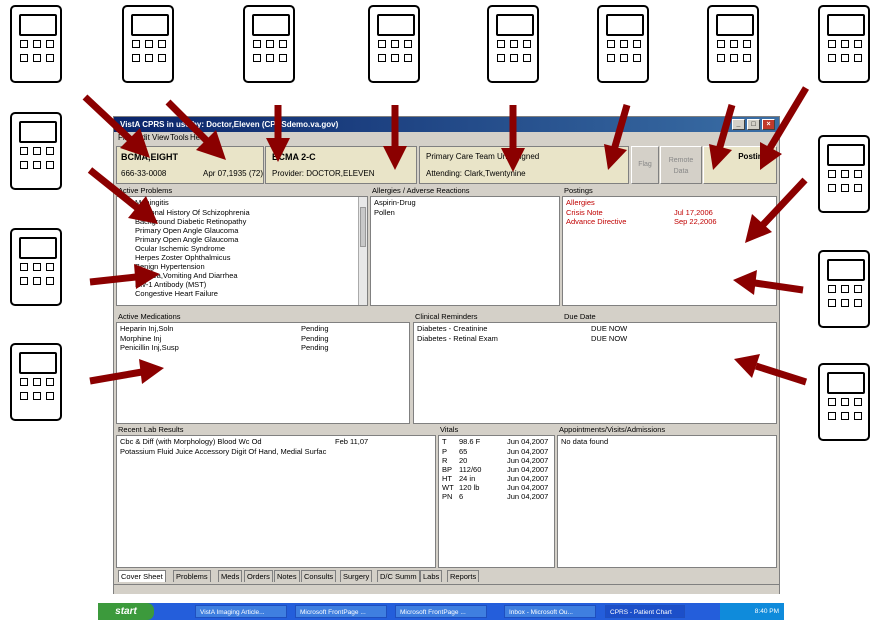  I want to click on patient-dob: Apr 07,1935 (72), so click(233, 173).